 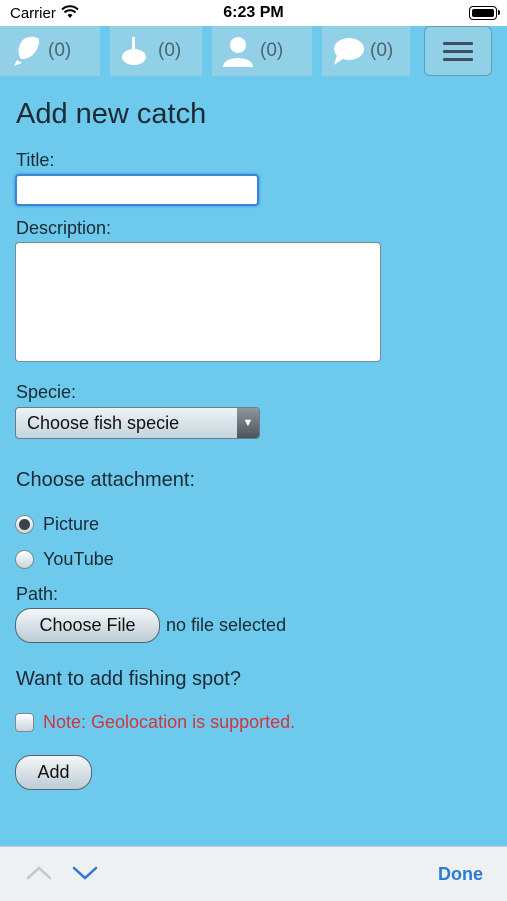 I want to click on description-textarea, so click(x=198, y=302).